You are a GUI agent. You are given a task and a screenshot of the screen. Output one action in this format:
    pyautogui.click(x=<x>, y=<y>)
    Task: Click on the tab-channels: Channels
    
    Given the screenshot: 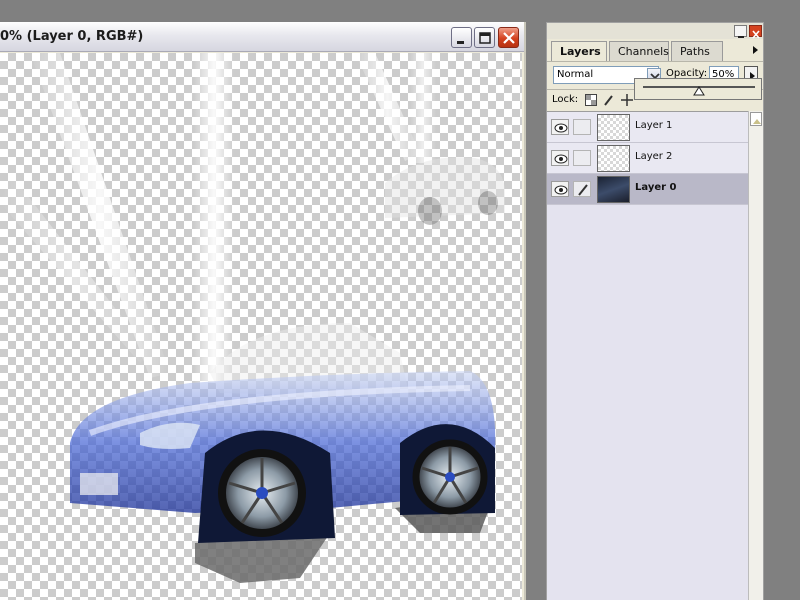 What is the action you would take?
    pyautogui.click(x=639, y=51)
    